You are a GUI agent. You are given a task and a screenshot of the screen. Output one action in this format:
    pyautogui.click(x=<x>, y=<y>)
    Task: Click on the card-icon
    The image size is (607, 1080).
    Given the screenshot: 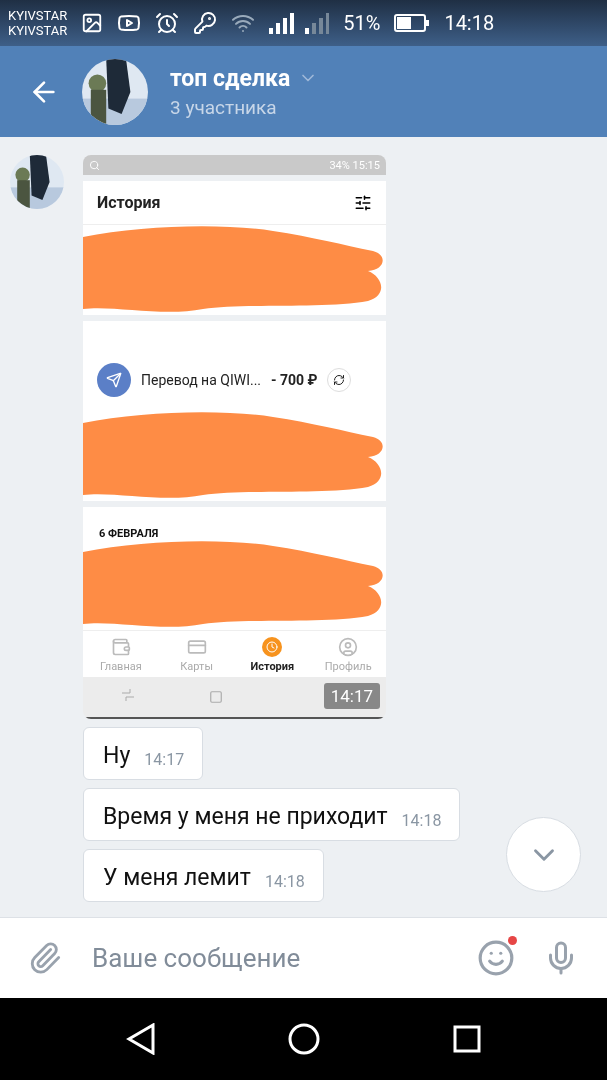 What is the action you would take?
    pyautogui.click(x=196, y=647)
    